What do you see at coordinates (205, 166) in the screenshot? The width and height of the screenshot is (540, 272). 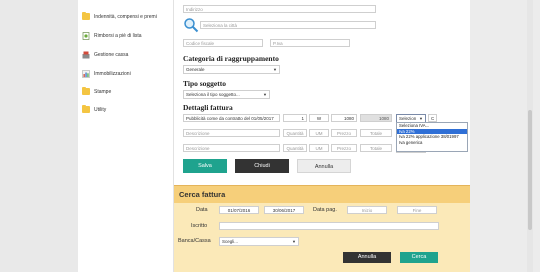 I see `salva-button: Salva` at bounding box center [205, 166].